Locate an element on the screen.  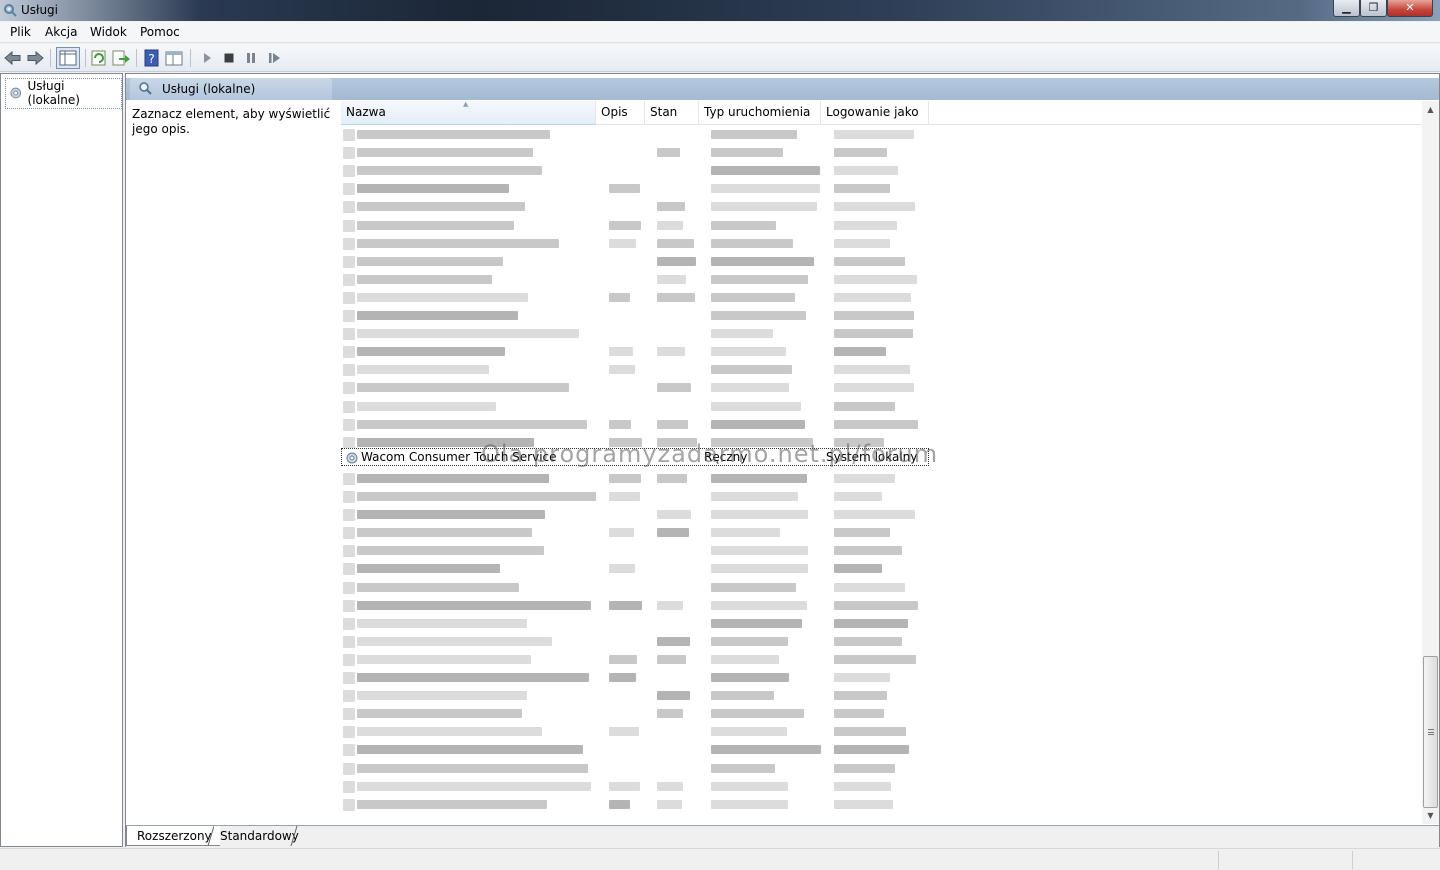
menu-view: Widok is located at coordinates (108, 32).